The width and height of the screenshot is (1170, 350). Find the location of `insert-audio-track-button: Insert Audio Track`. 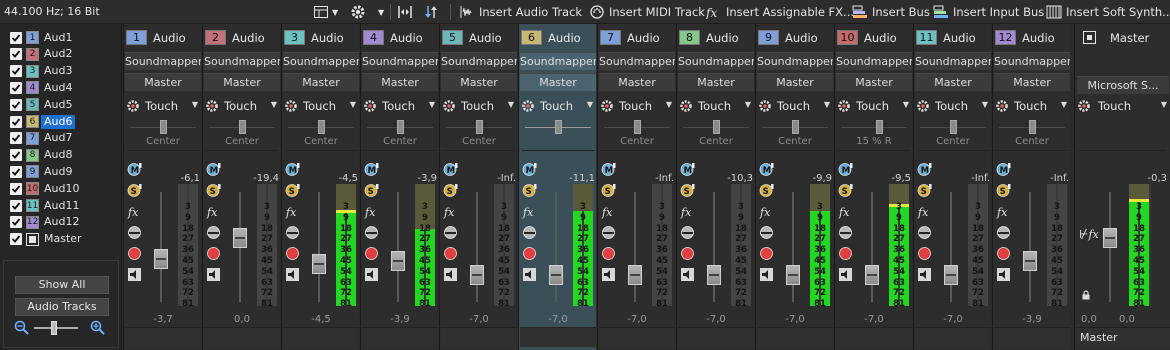

insert-audio-track-button: Insert Audio Track is located at coordinates (520, 12).